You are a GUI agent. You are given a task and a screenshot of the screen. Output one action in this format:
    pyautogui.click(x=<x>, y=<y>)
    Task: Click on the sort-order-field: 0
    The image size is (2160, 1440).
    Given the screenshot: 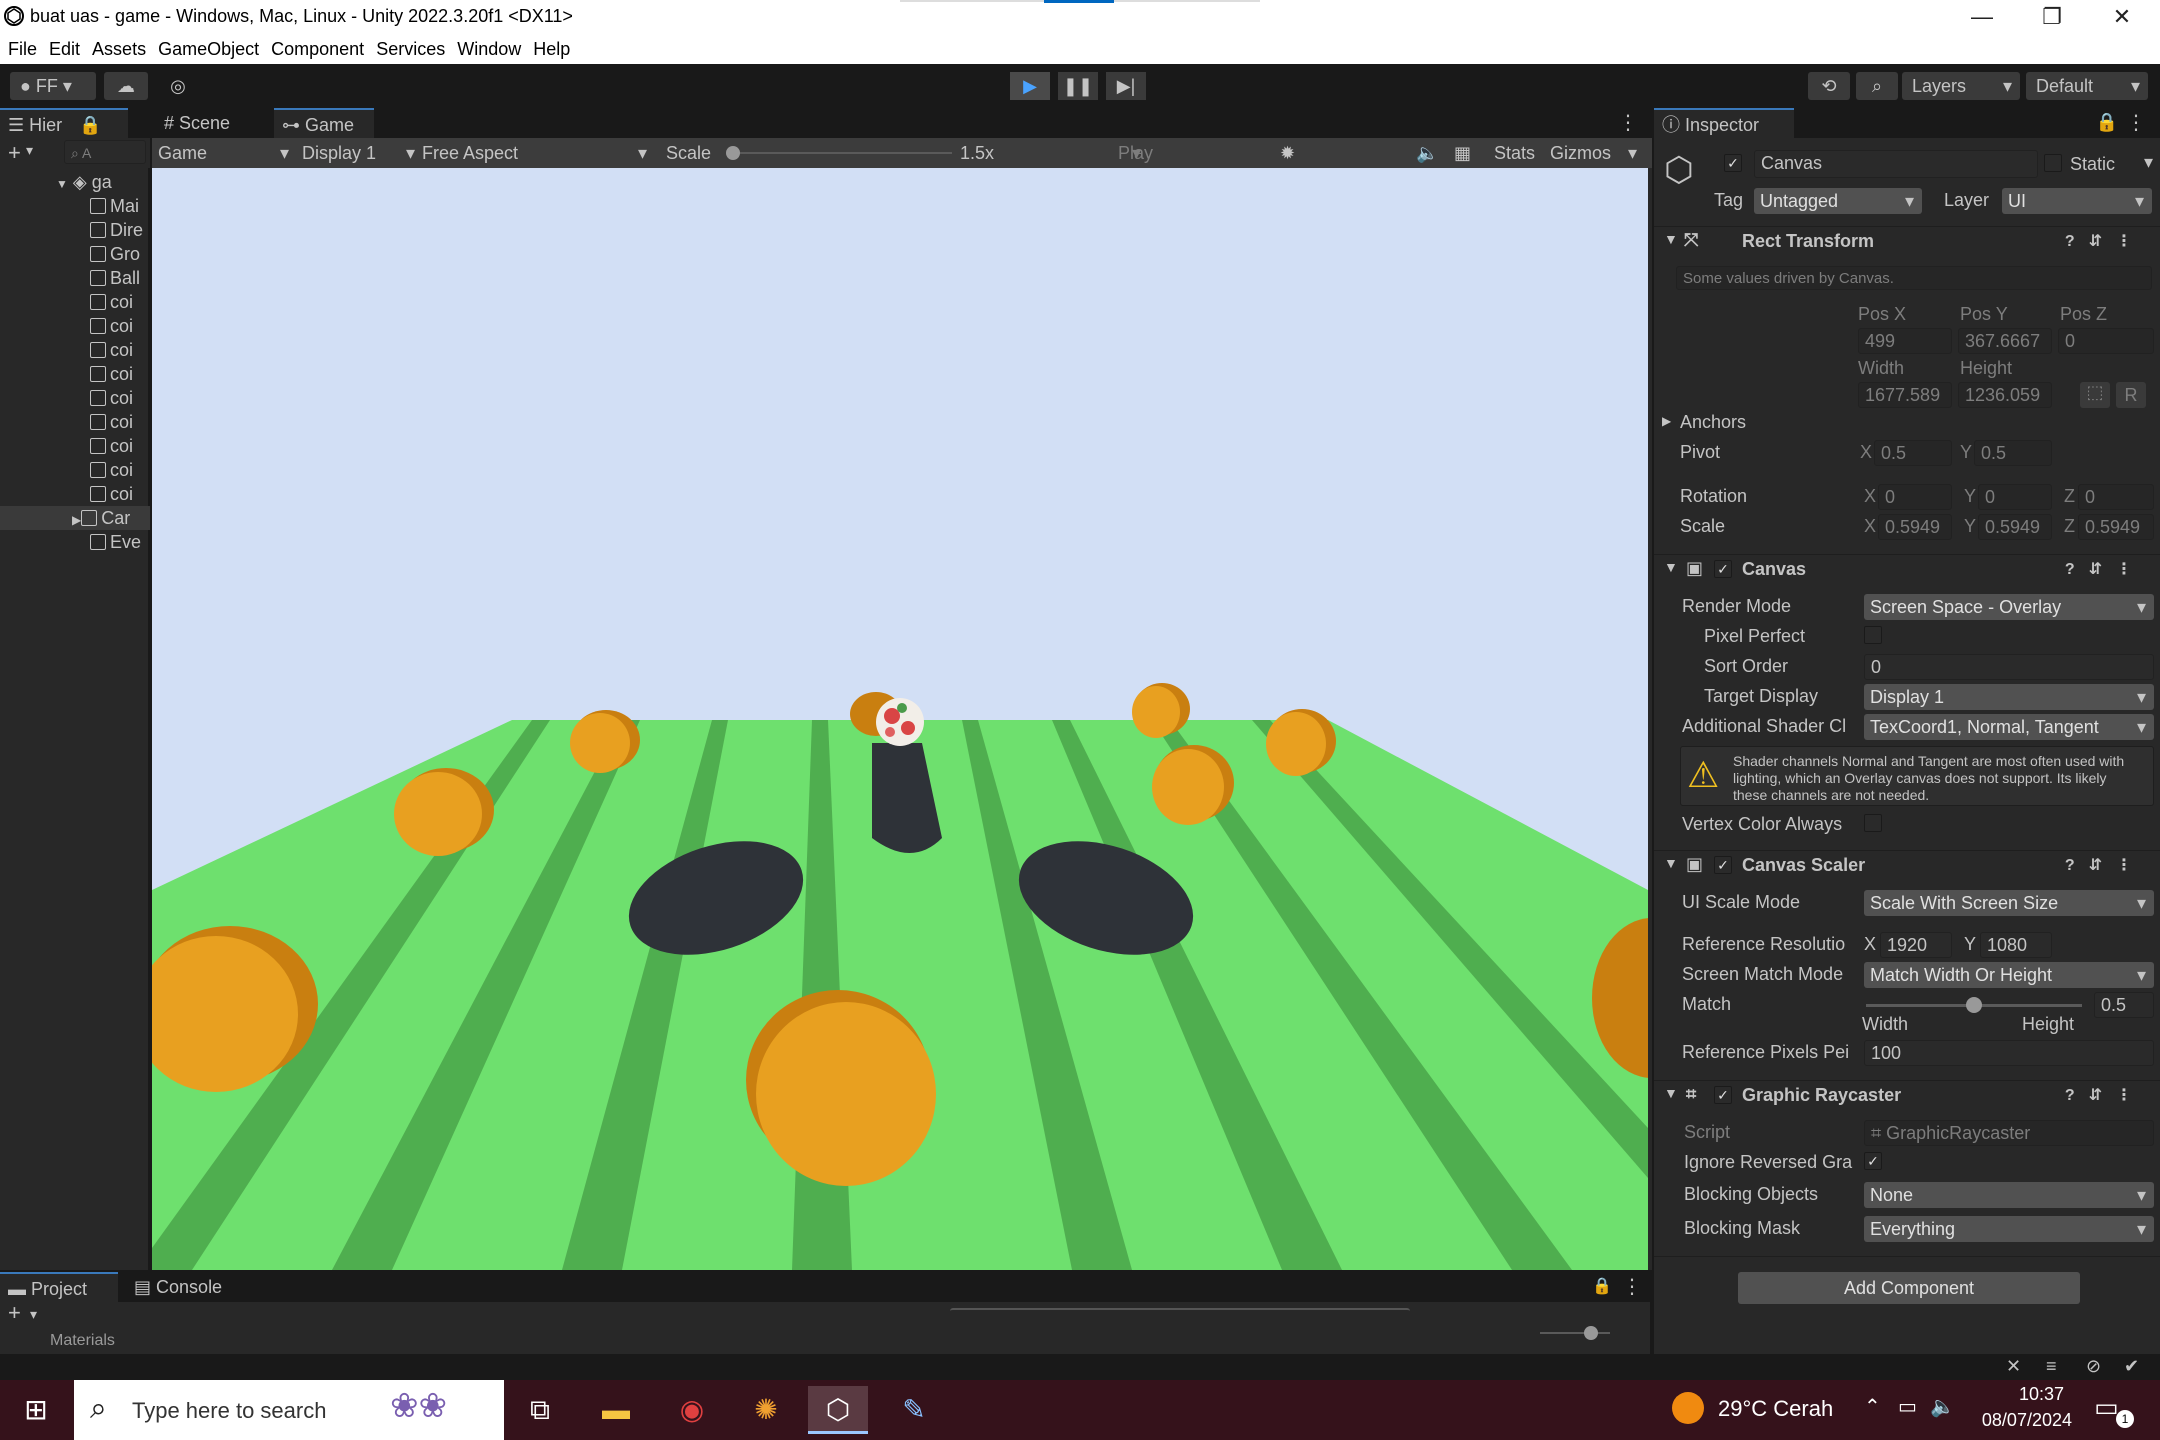 What is the action you would take?
    pyautogui.click(x=2009, y=667)
    